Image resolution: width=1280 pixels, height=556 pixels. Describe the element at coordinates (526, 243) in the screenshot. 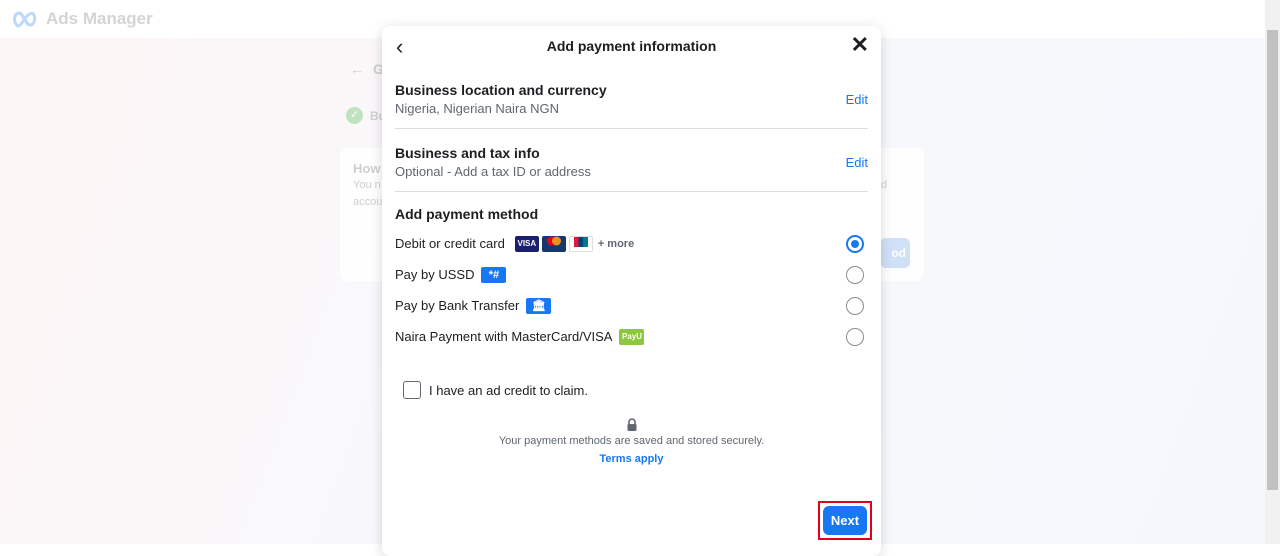

I see `visa-icon: VISA` at that location.